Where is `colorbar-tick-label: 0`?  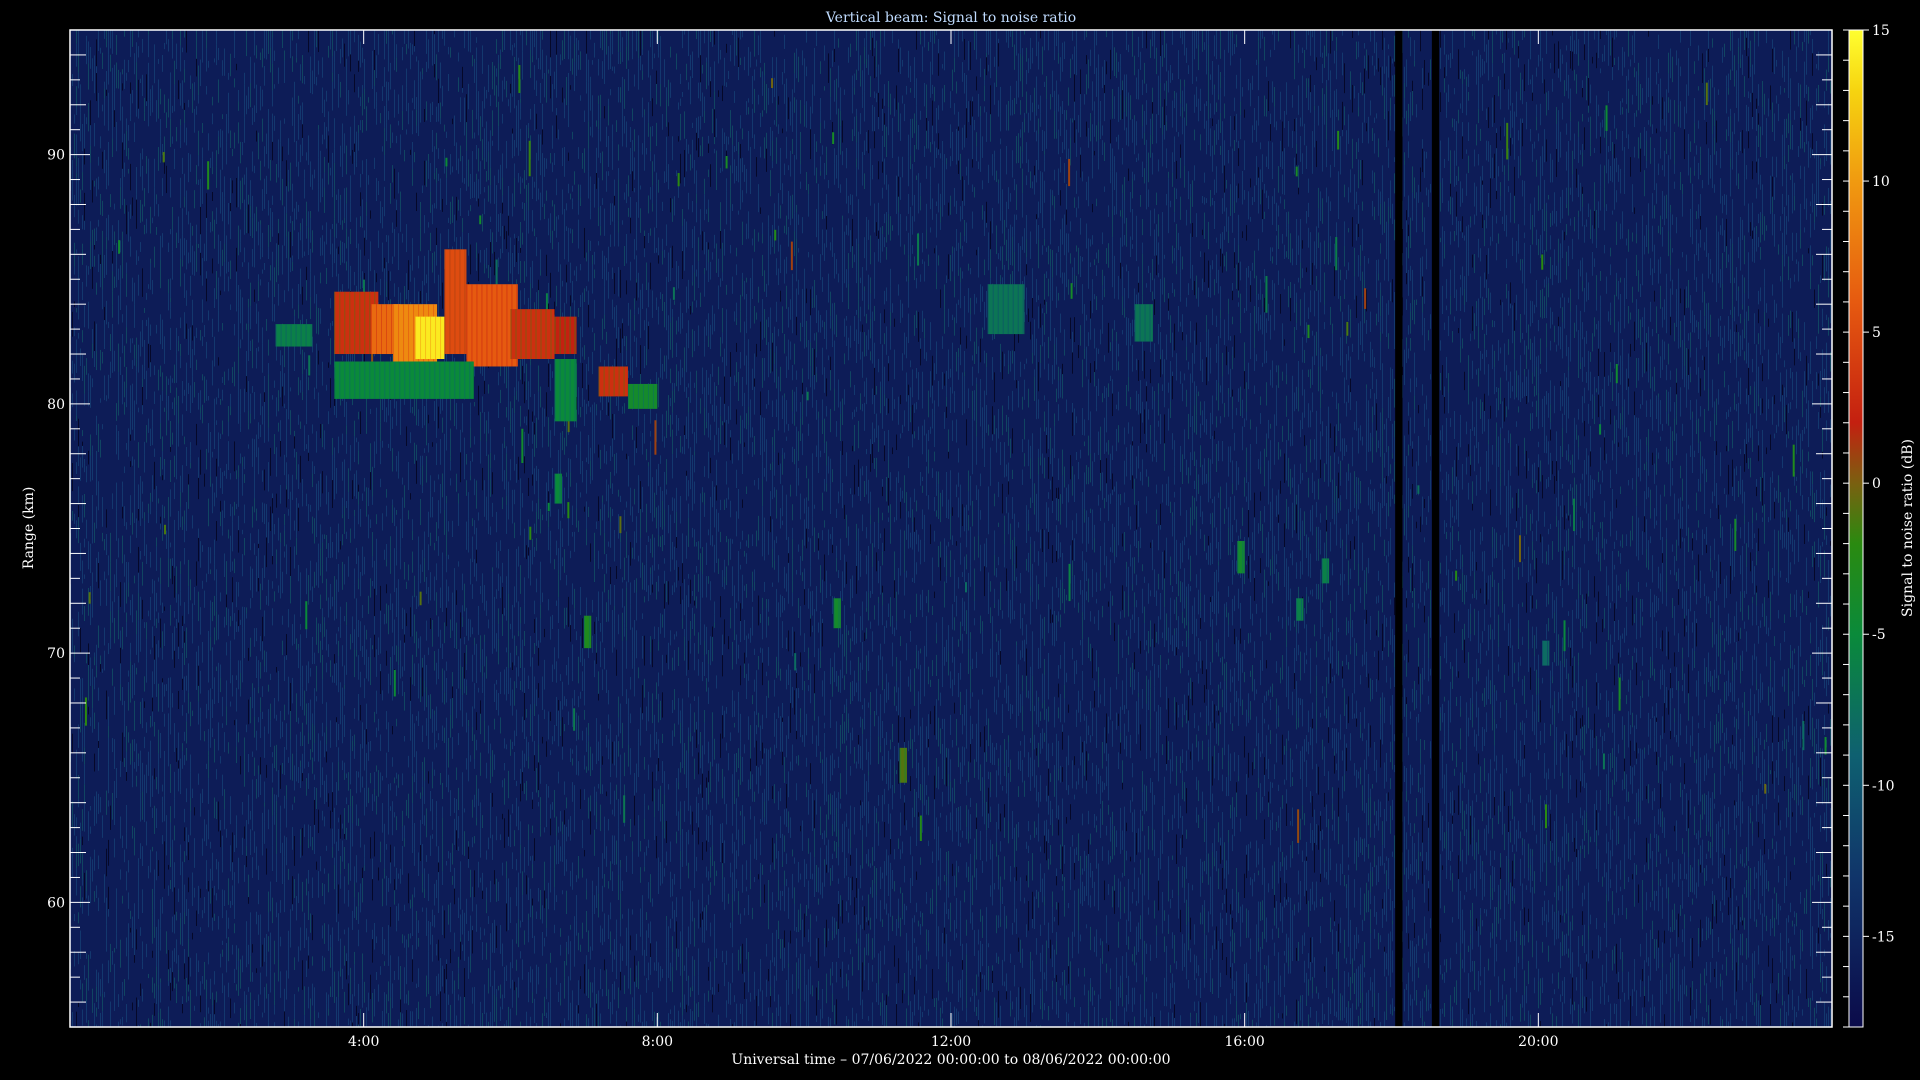
colorbar-tick-label: 0 is located at coordinates (1876, 484).